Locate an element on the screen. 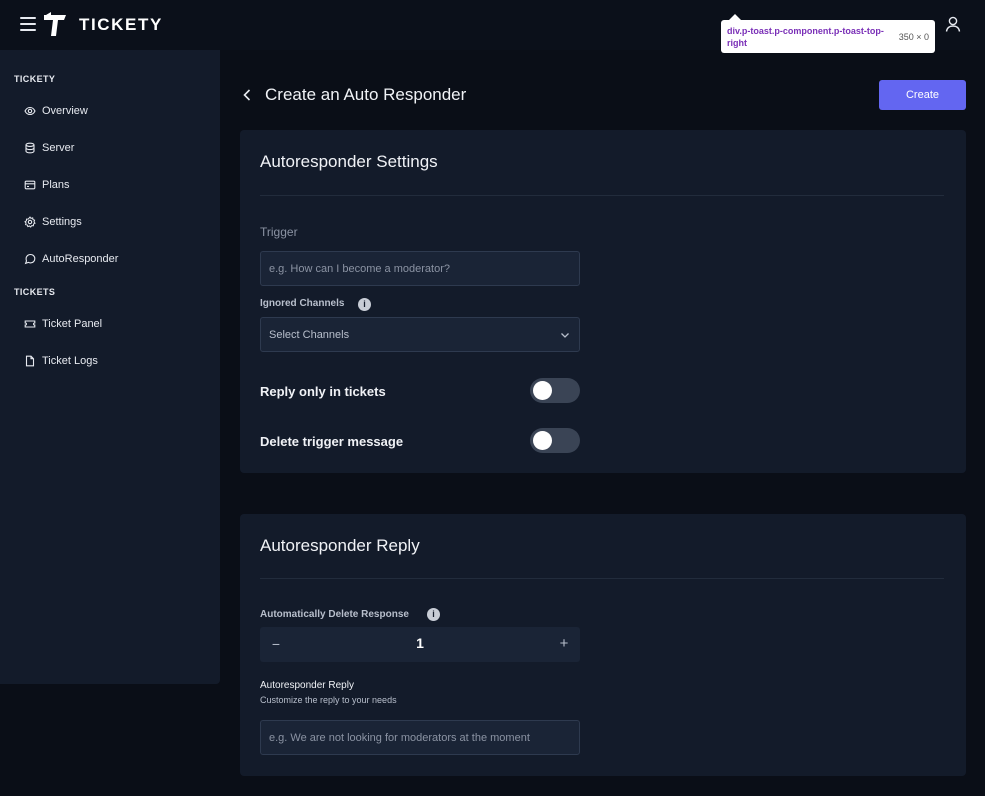 The image size is (985, 796). stepper-value: 1 is located at coordinates (420, 643).